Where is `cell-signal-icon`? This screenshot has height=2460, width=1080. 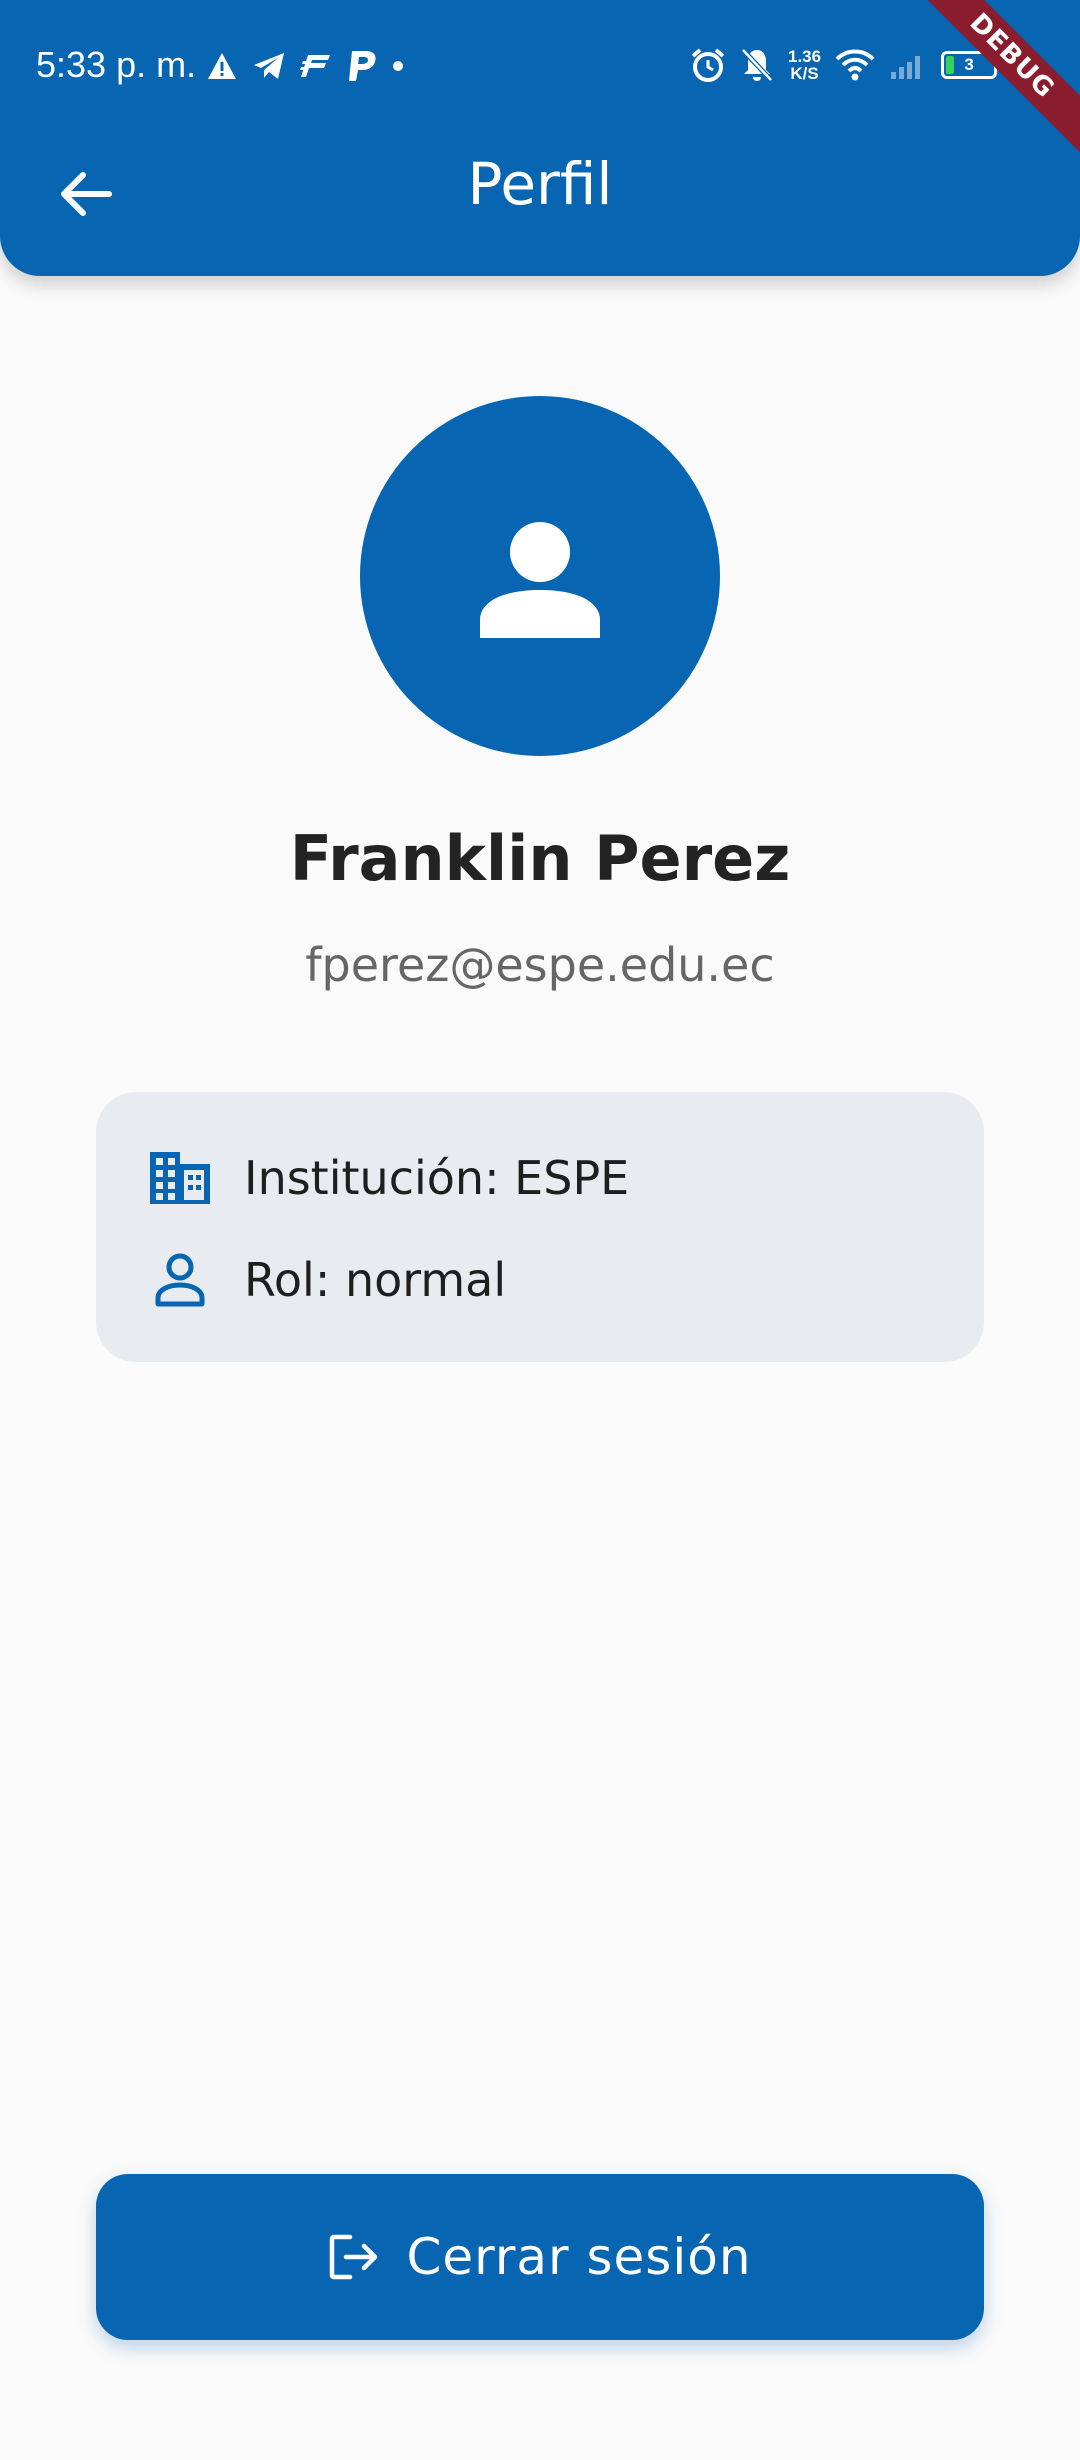 cell-signal-icon is located at coordinates (906, 67).